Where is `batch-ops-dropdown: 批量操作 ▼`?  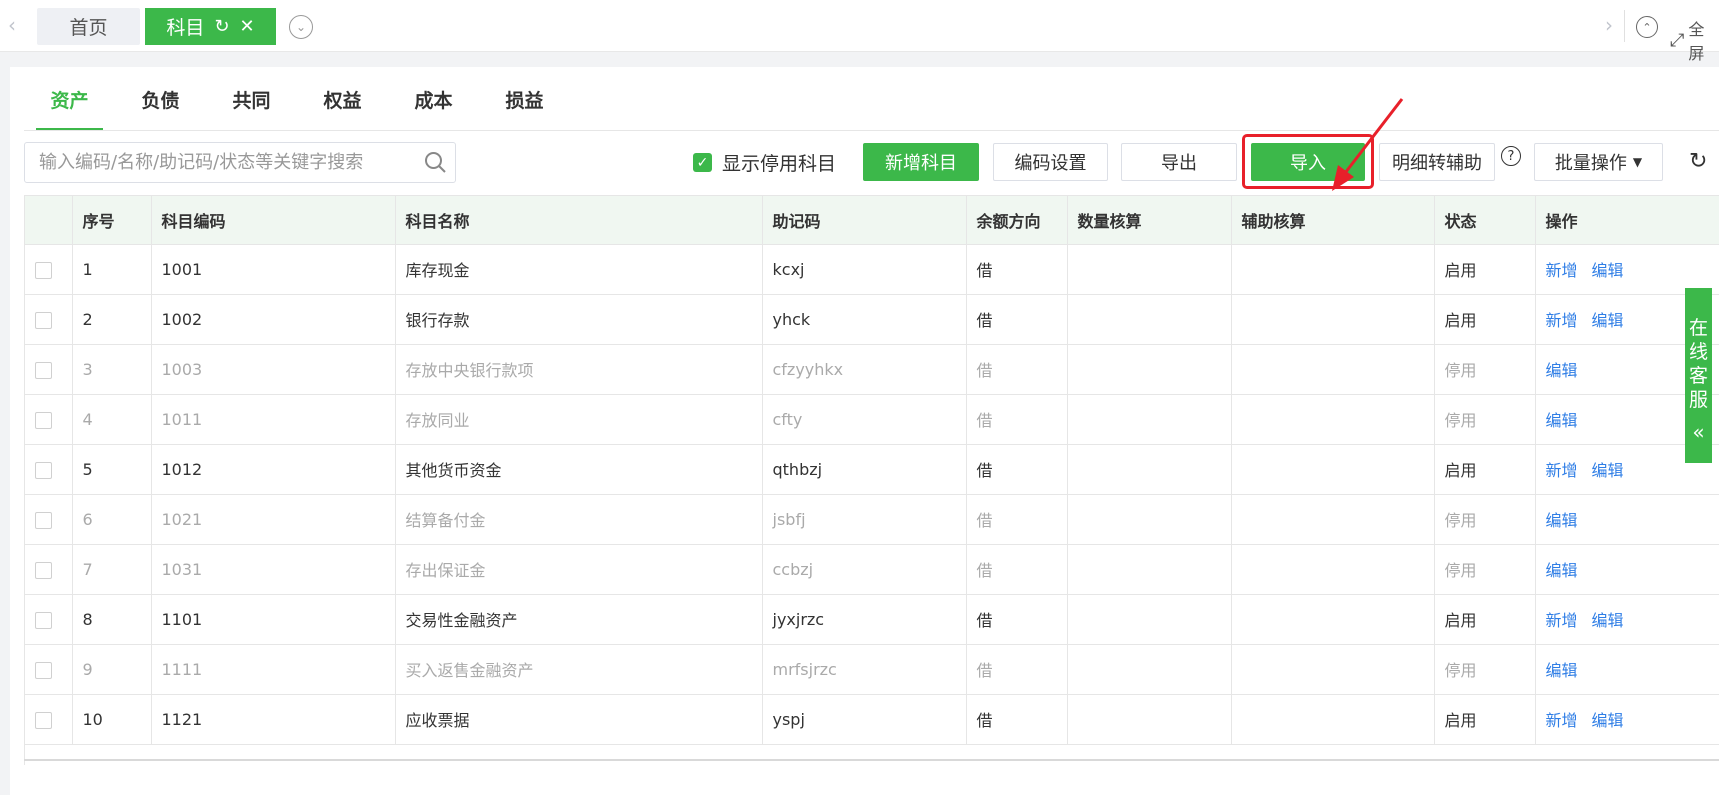 batch-ops-dropdown: 批量操作 ▼ is located at coordinates (1598, 162).